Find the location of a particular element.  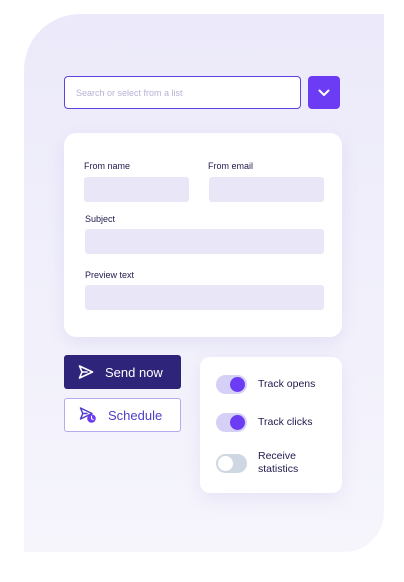

preview-text-field is located at coordinates (204, 297).